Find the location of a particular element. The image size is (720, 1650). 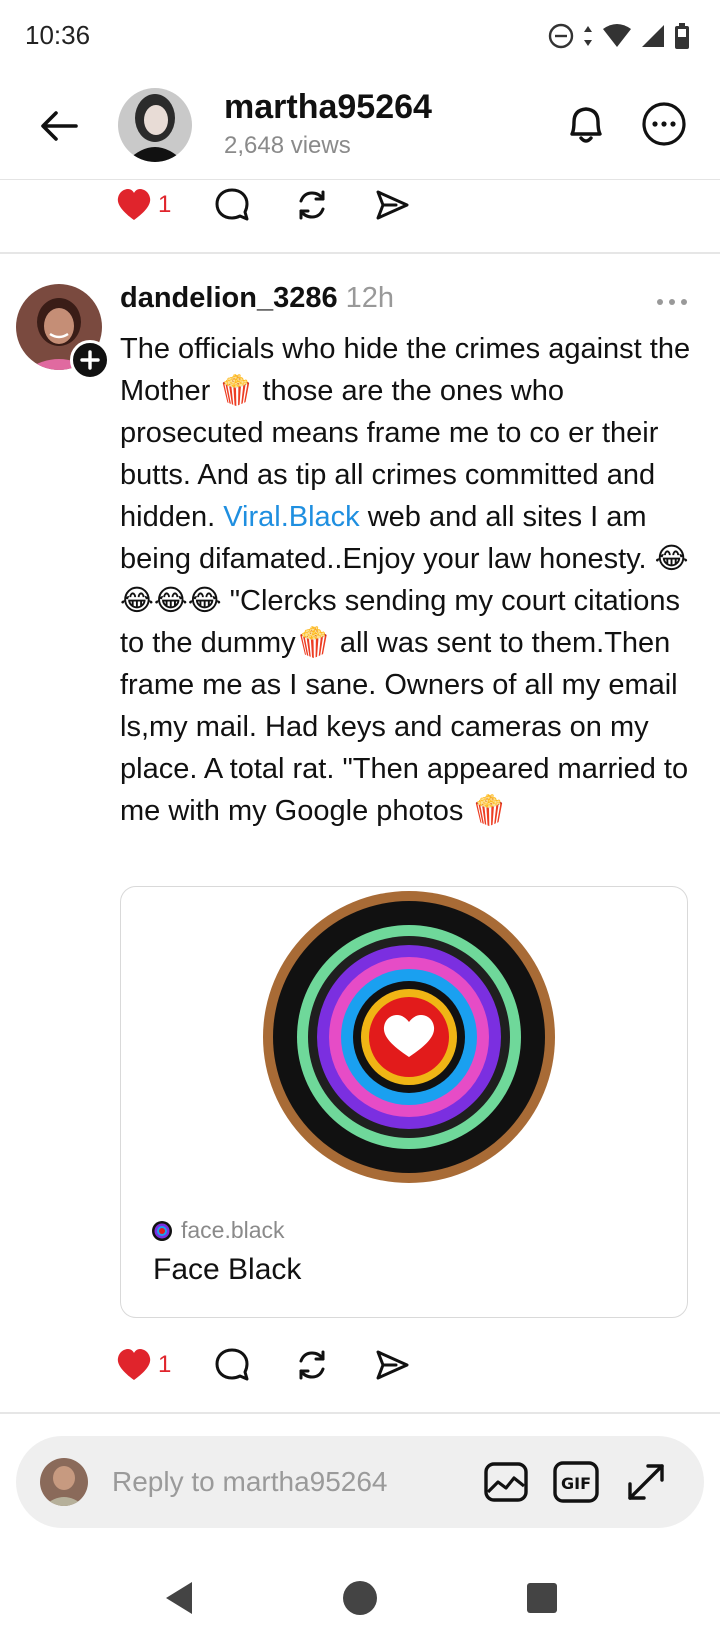

attach-image-button is located at coordinates (506, 1482).